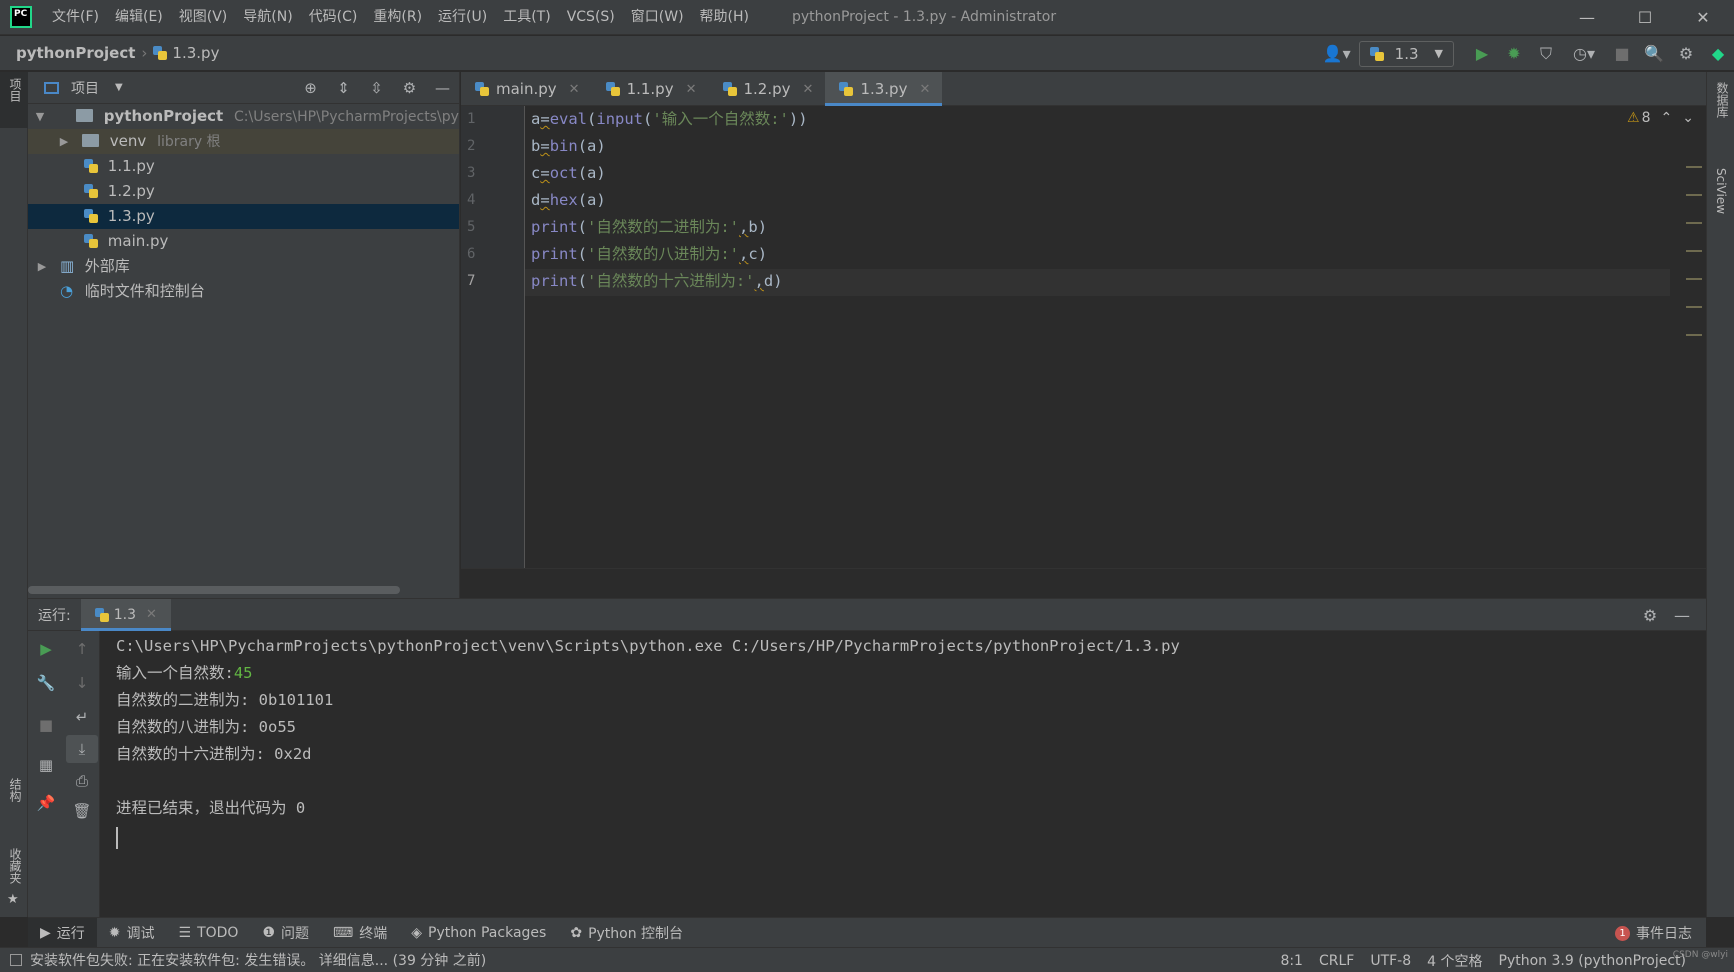 Image resolution: width=1734 pixels, height=972 pixels. I want to click on code-with-me-button: ◆, so click(1718, 53).